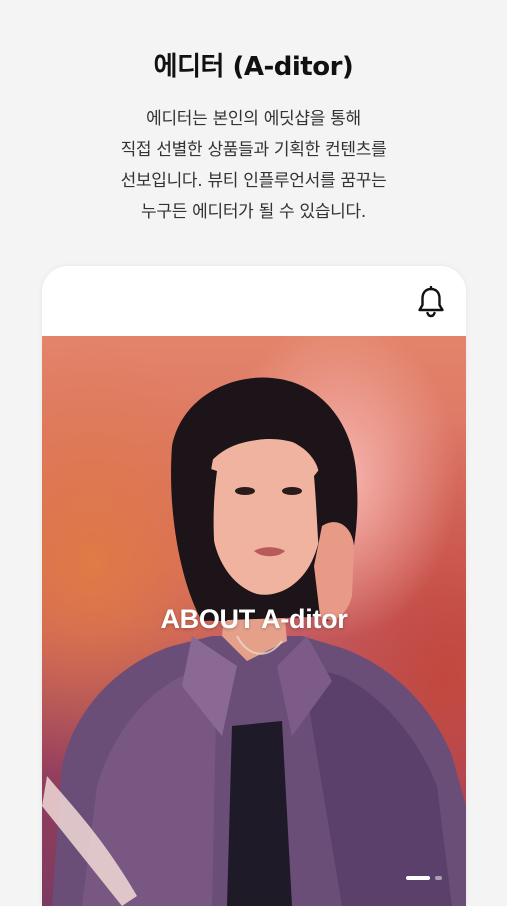 Image resolution: width=507 pixels, height=906 pixels. What do you see at coordinates (253, 67) in the screenshot?
I see `intro-title: 에디터 (A-ditor)` at bounding box center [253, 67].